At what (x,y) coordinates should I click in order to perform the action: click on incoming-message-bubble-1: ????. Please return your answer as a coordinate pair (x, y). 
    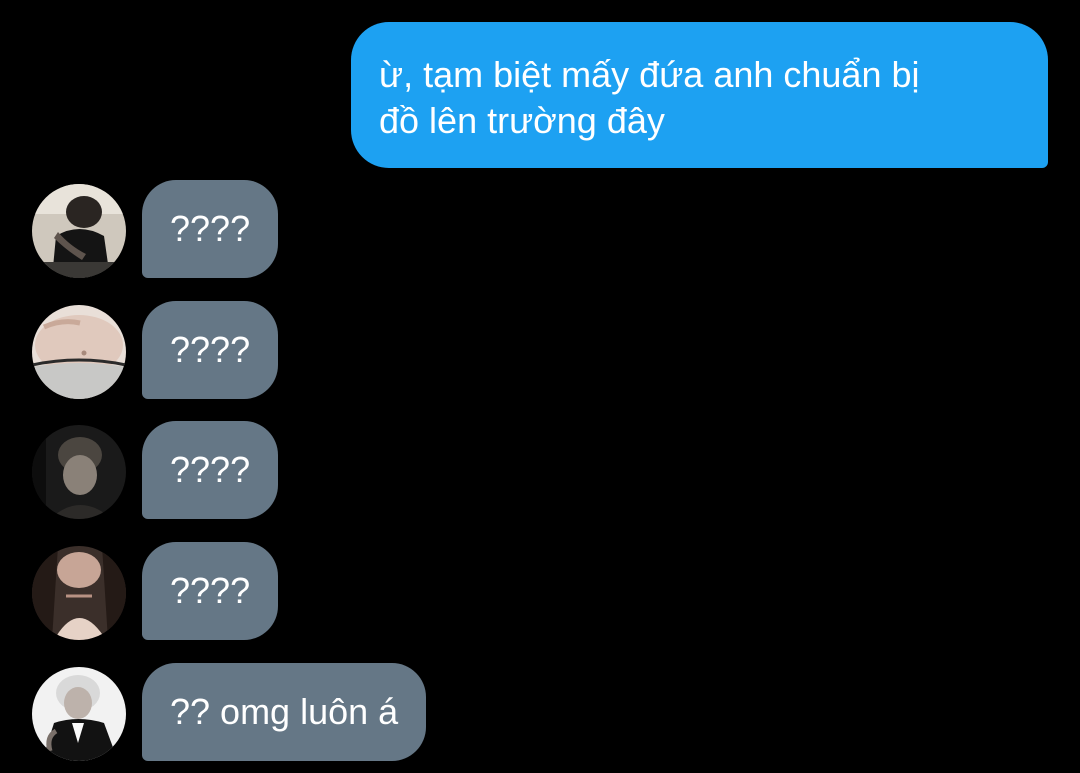
    Looking at the image, I should click on (210, 229).